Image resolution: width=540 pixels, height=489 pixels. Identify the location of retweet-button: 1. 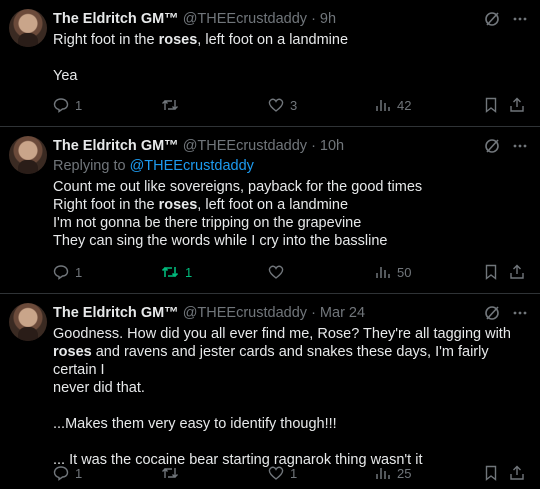
(176, 272).